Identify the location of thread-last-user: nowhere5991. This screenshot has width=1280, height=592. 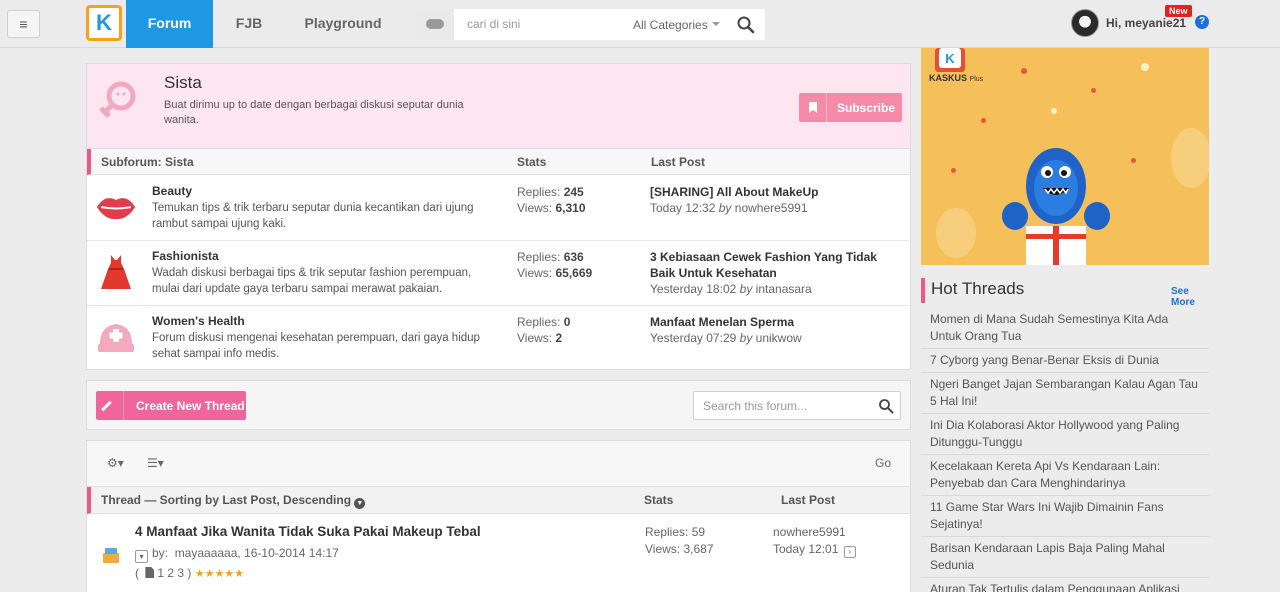
(814, 532).